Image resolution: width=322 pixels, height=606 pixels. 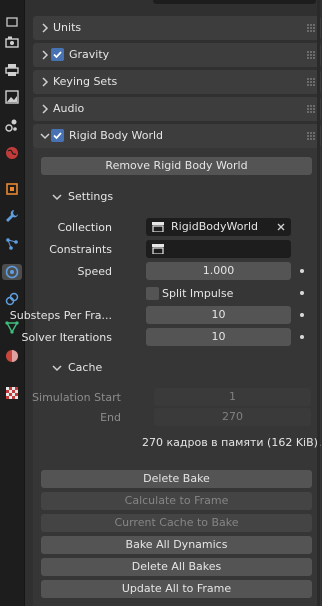 I want to click on panel-title: Rigid Body World, so click(x=116, y=135).